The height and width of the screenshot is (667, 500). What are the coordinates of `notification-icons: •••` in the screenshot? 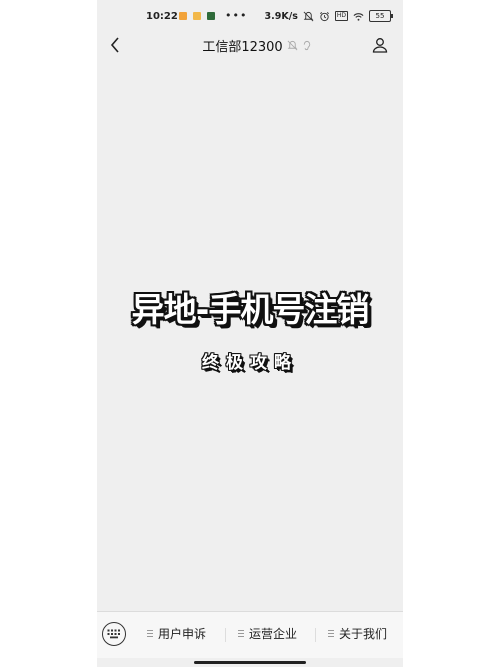 It's located at (213, 15).